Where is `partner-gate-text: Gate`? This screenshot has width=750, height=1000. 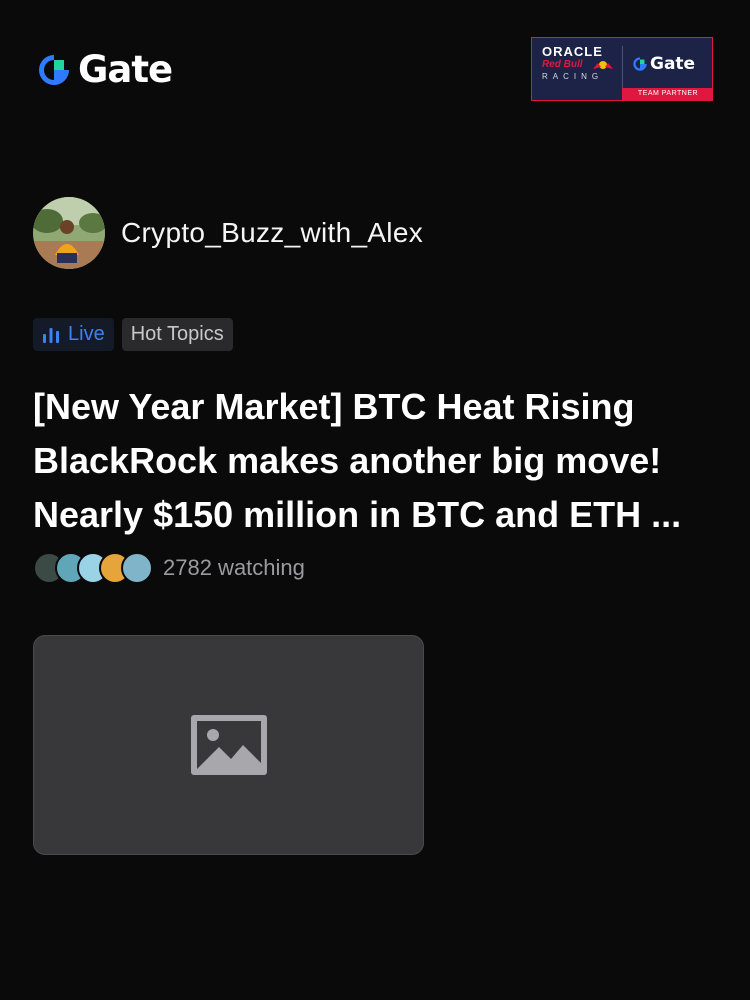
partner-gate-text: Gate is located at coordinates (673, 64).